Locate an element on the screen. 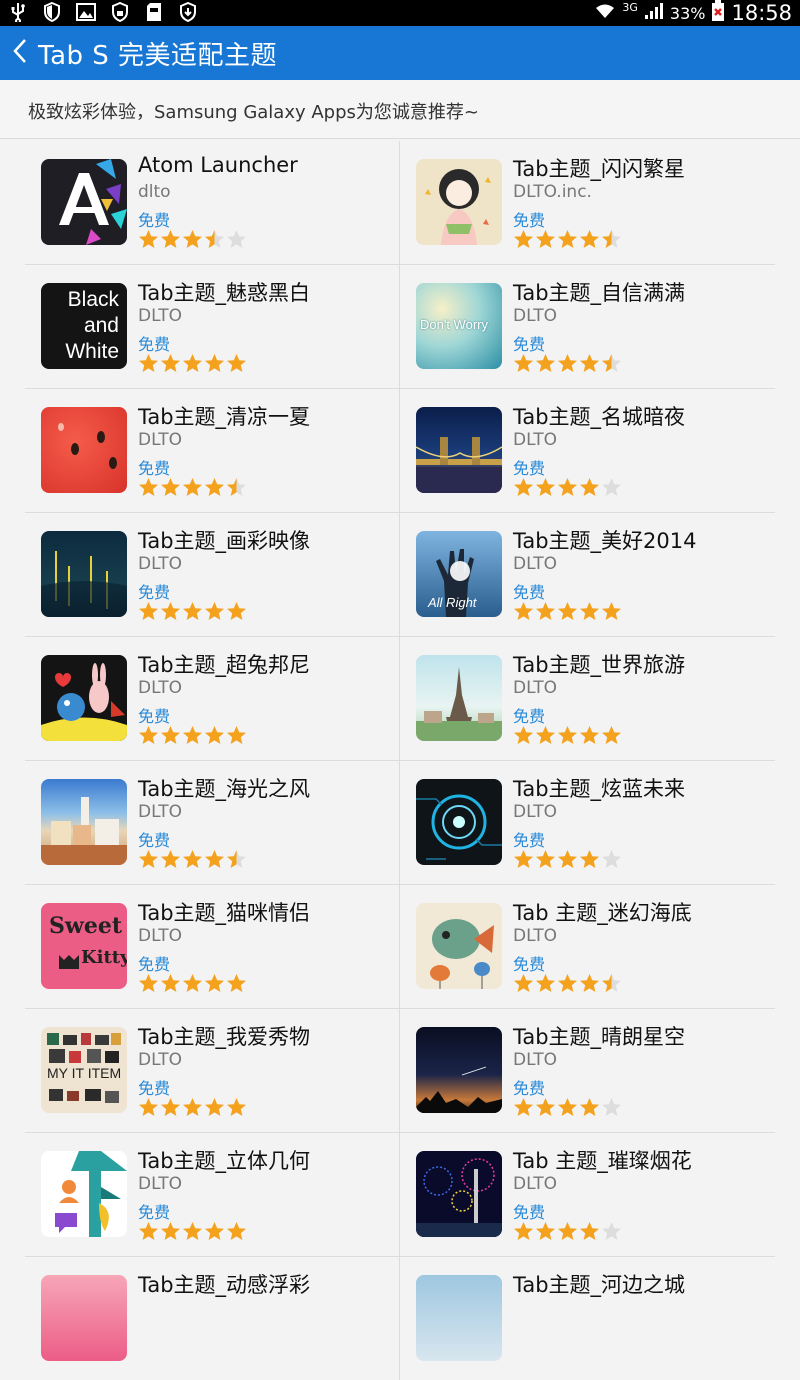 This screenshot has width=800, height=1380. app-row: Atom Launcher dlto 免费 Tab主题_闪闪繁星 DLTO.inc. 免费 is located at coordinates (400, 203).